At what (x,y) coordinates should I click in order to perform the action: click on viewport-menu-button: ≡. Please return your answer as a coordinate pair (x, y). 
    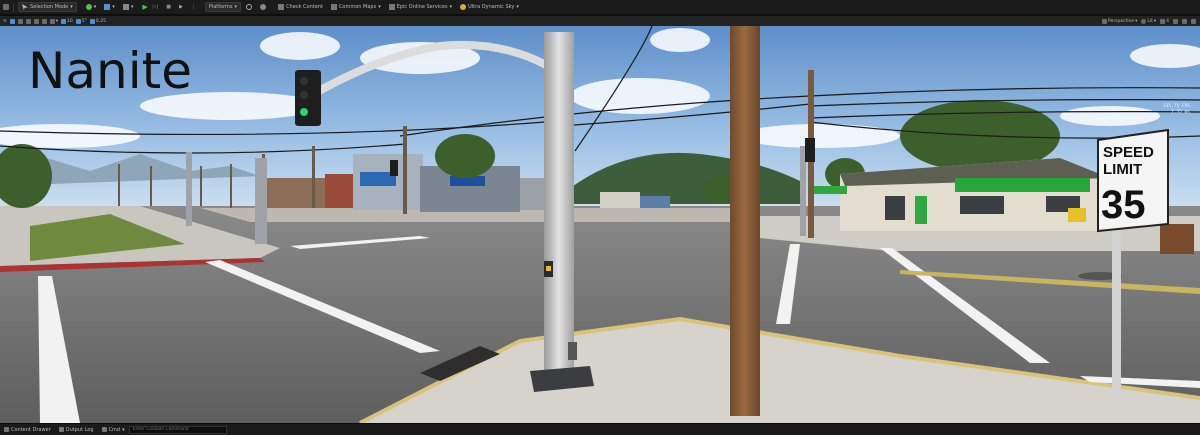
    Looking at the image, I should click on (5, 21).